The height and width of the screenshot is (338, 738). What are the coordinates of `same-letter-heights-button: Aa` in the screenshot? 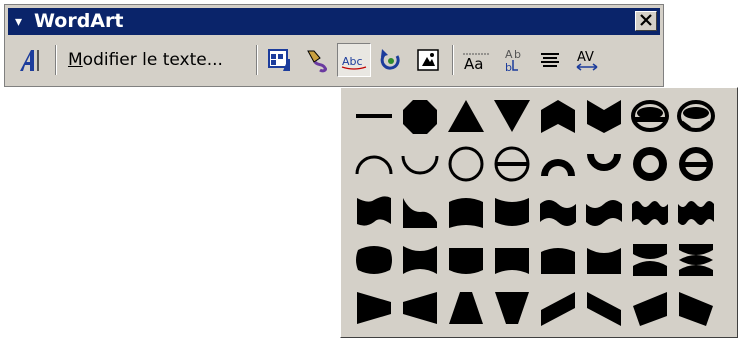 It's located at (476, 60).